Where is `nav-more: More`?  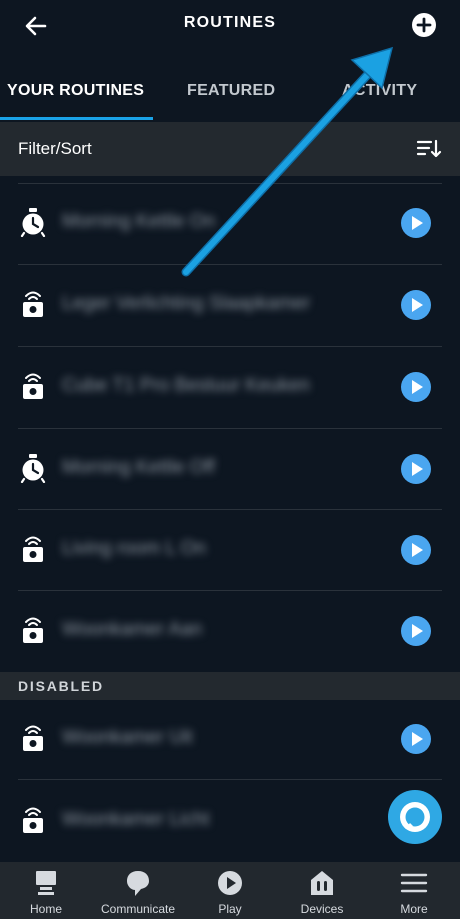 nav-more: More is located at coordinates (414, 890).